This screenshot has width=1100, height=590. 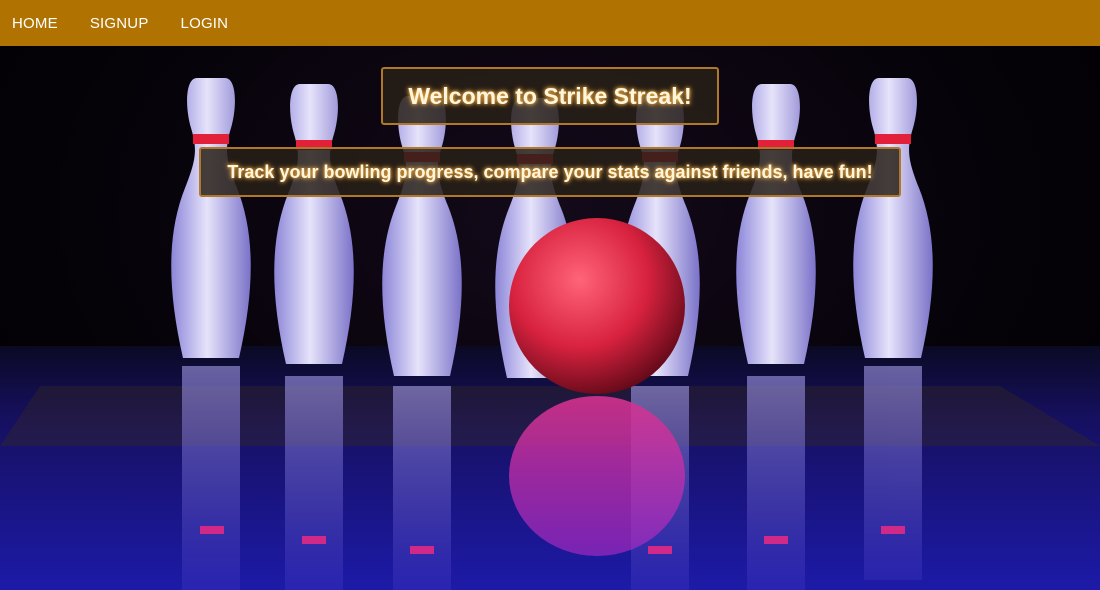 I want to click on welcome-title: Welcome to Strike Streak!, so click(x=550, y=96).